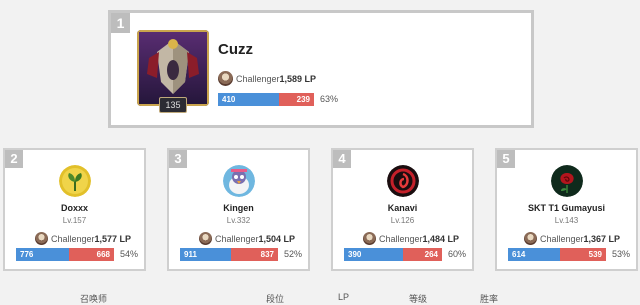  I want to click on tier-row: Challenger 1,484 LP, so click(411, 238).